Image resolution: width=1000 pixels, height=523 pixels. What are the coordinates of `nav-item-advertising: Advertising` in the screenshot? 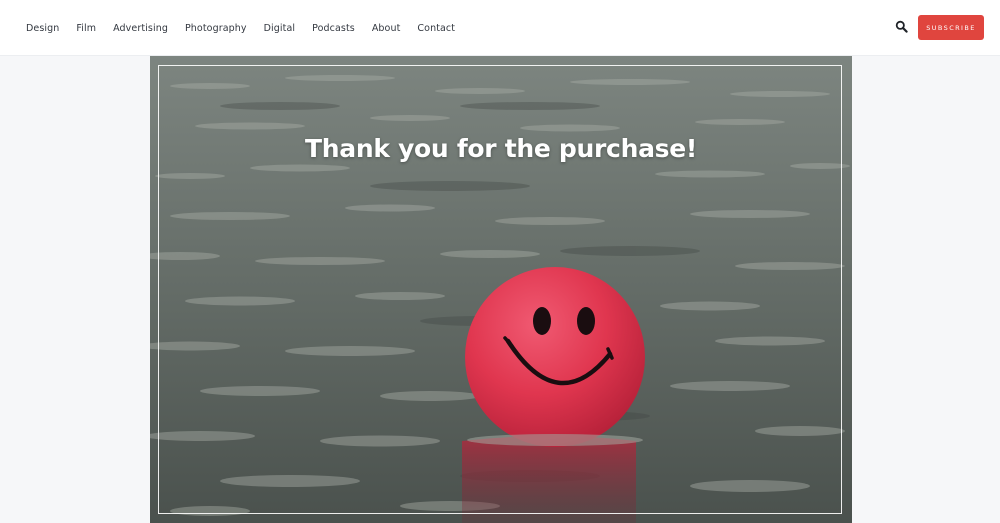 It's located at (140, 28).